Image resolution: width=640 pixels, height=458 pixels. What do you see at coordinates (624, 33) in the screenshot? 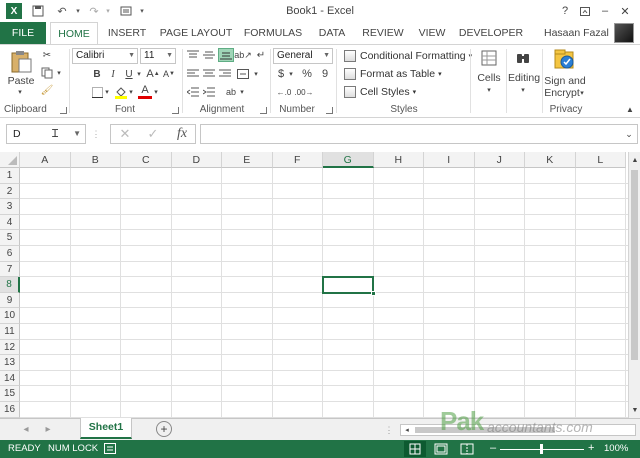
I see `avatar` at bounding box center [624, 33].